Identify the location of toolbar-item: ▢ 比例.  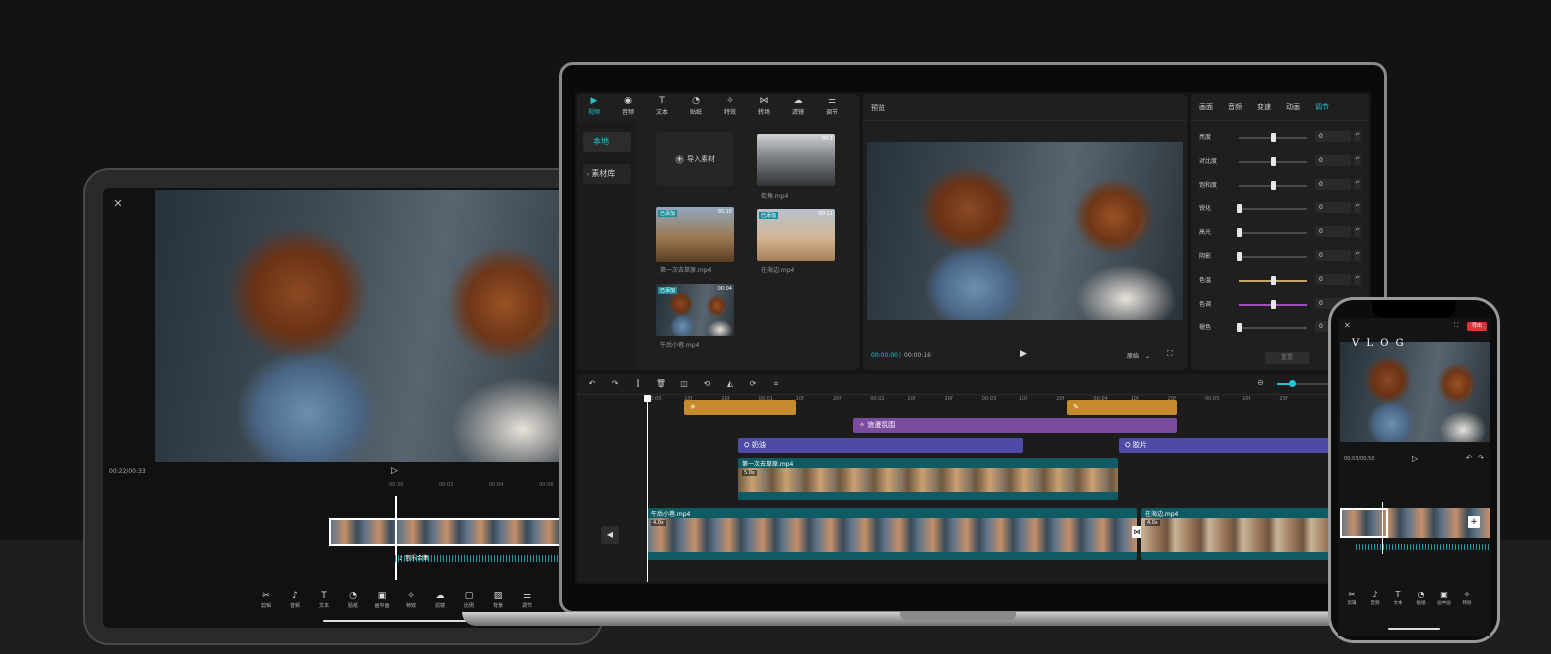
(469, 600).